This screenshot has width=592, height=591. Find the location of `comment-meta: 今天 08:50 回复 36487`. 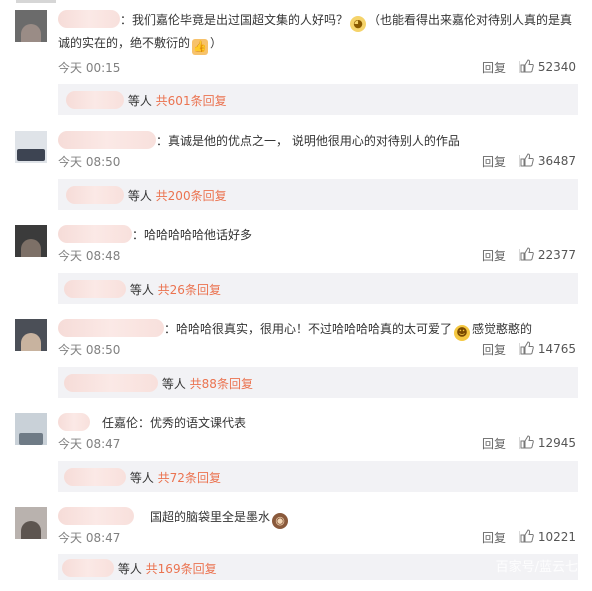

comment-meta: 今天 08:50 回复 36487 is located at coordinates (318, 162).